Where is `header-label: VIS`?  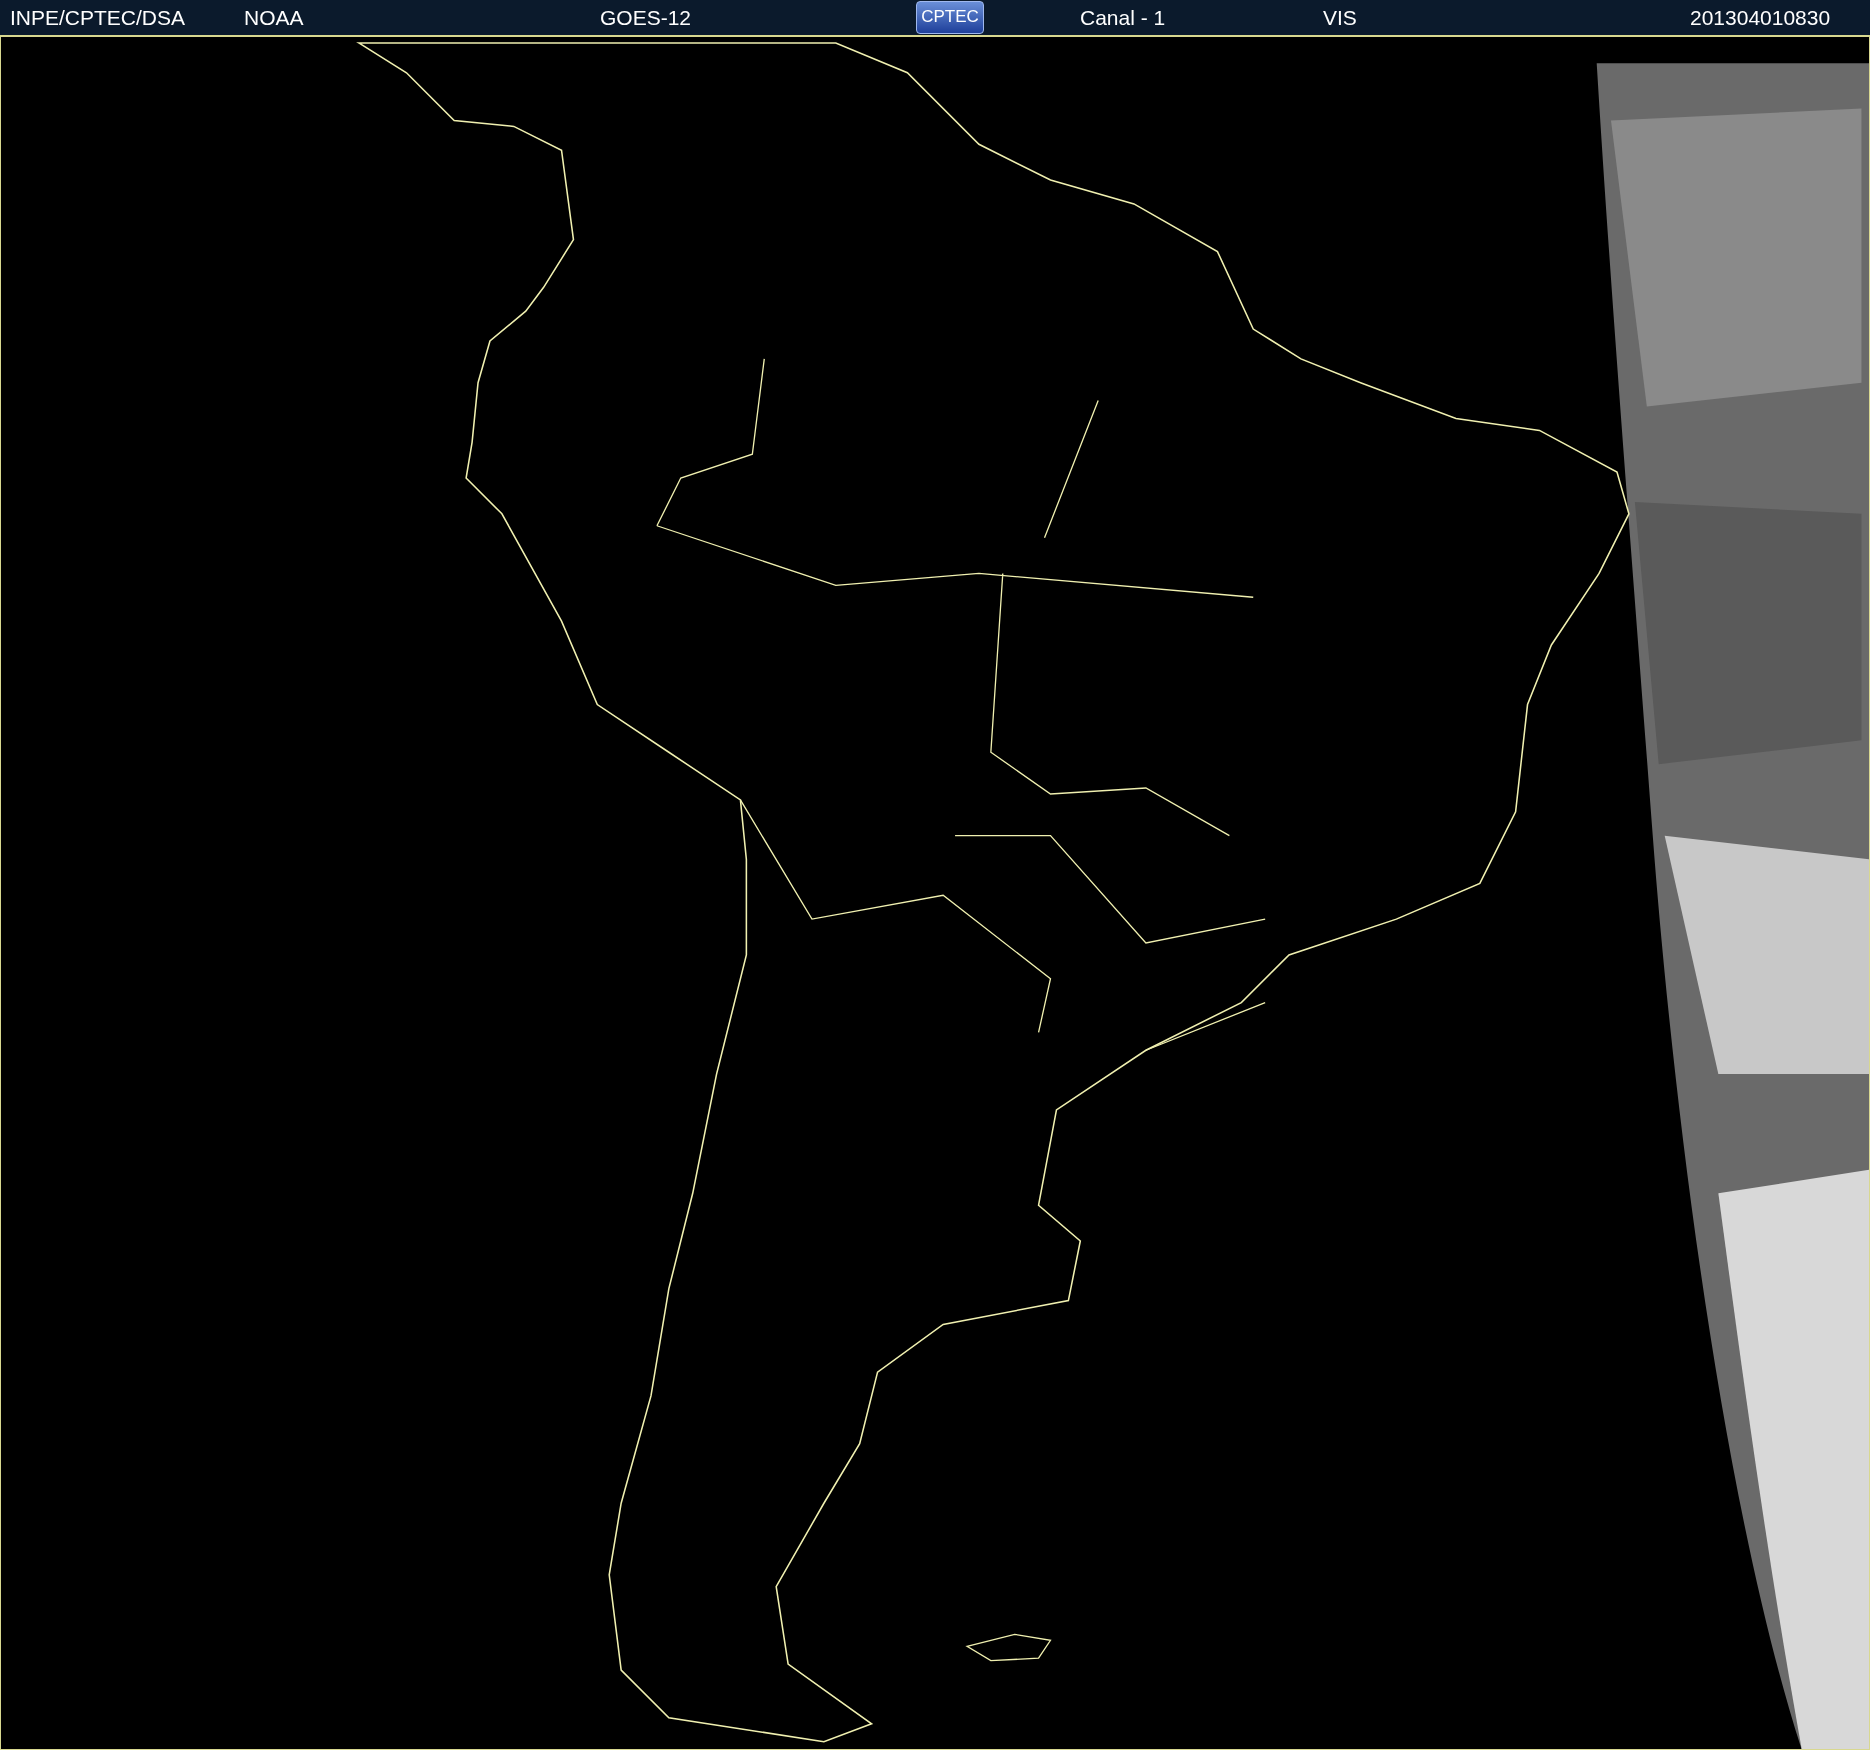
header-label: VIS is located at coordinates (1340, 17).